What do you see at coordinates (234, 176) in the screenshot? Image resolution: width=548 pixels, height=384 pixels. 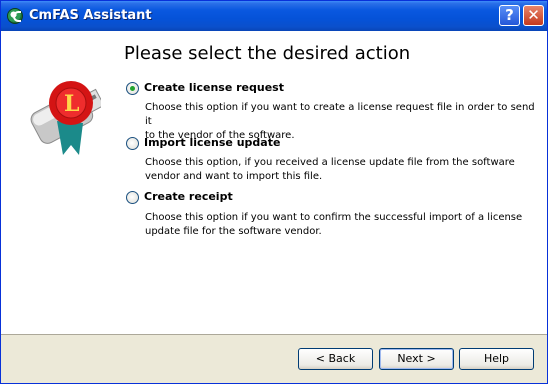 I see `description-line: vendor and want to import this file.` at bounding box center [234, 176].